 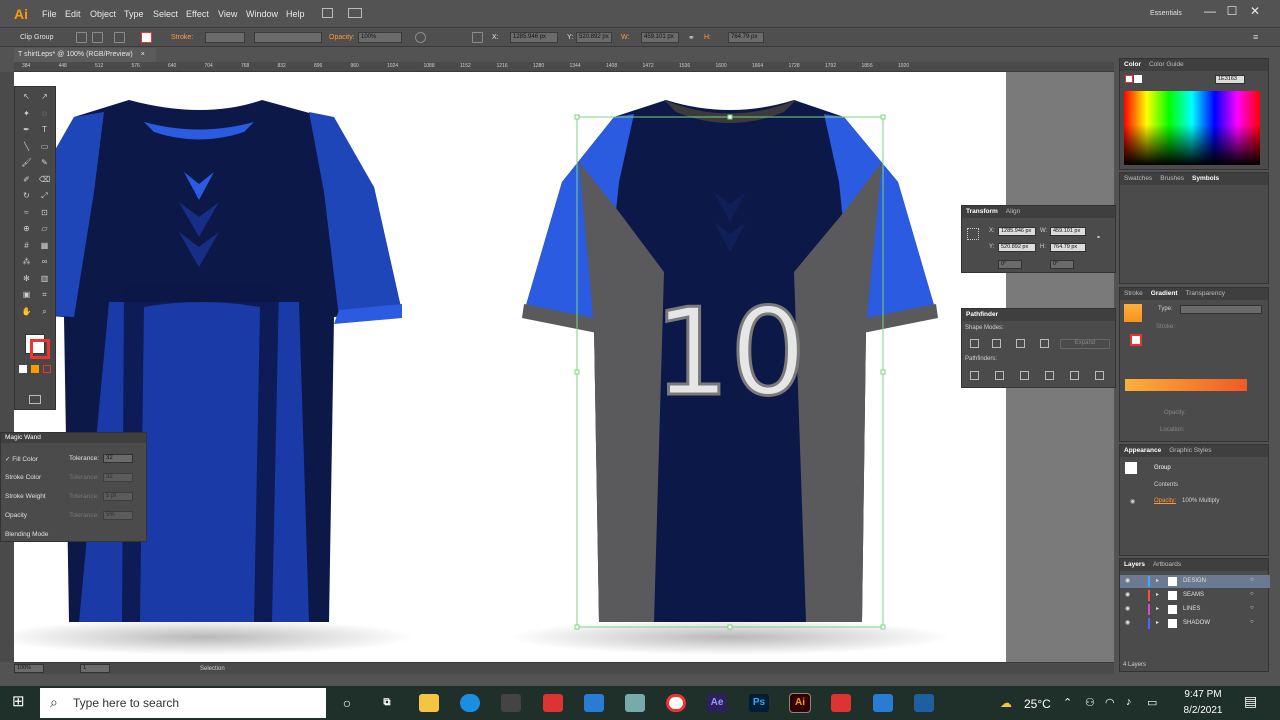 What do you see at coordinates (81, 37) in the screenshot?
I see `edit-clipping-path-icon` at bounding box center [81, 37].